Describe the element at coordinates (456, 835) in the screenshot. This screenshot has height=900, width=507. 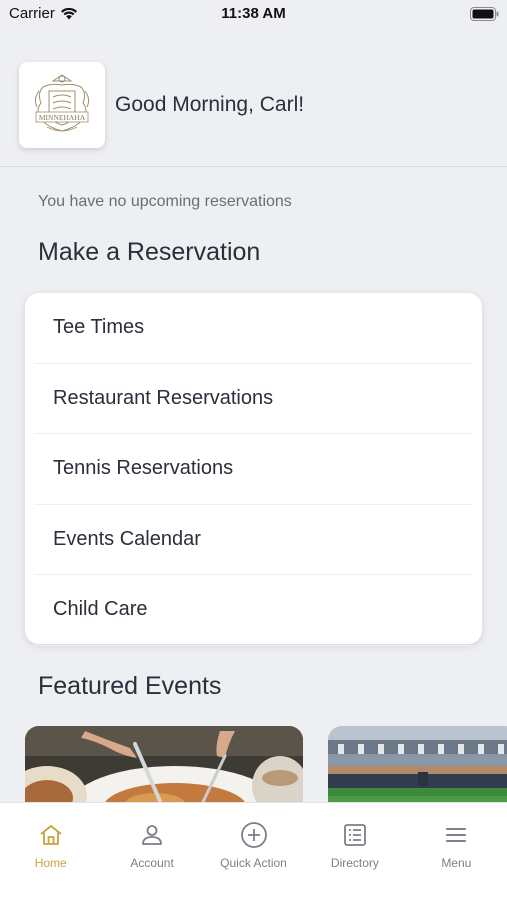
I see `hamburger-icon` at that location.